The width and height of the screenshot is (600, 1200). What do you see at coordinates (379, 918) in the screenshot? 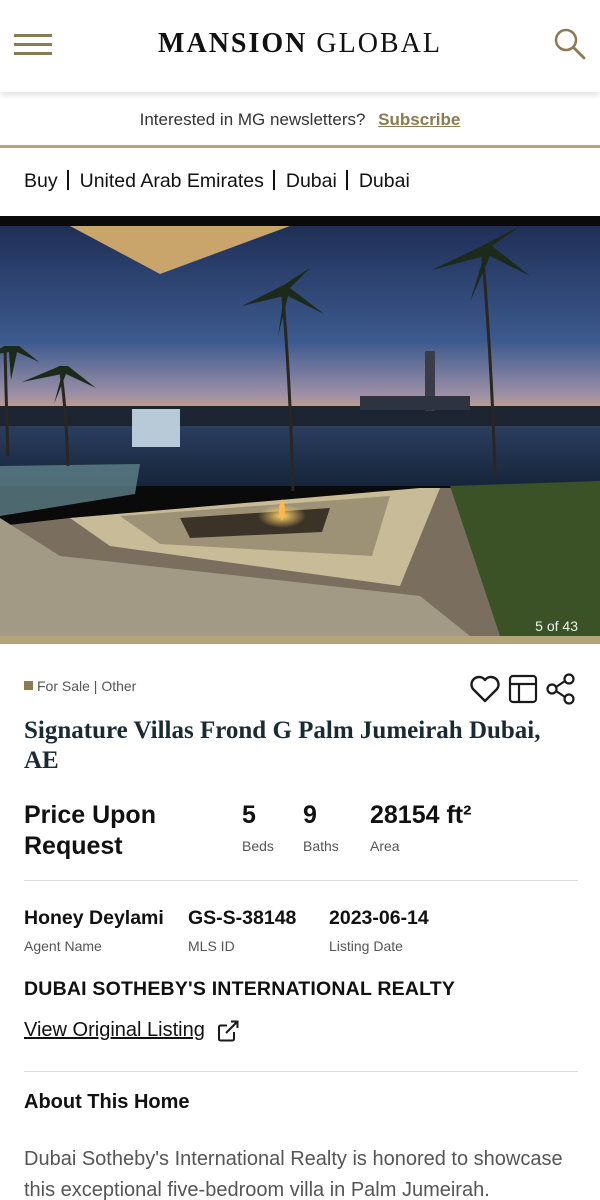
I see `listing-date: 2023-06-14` at bounding box center [379, 918].